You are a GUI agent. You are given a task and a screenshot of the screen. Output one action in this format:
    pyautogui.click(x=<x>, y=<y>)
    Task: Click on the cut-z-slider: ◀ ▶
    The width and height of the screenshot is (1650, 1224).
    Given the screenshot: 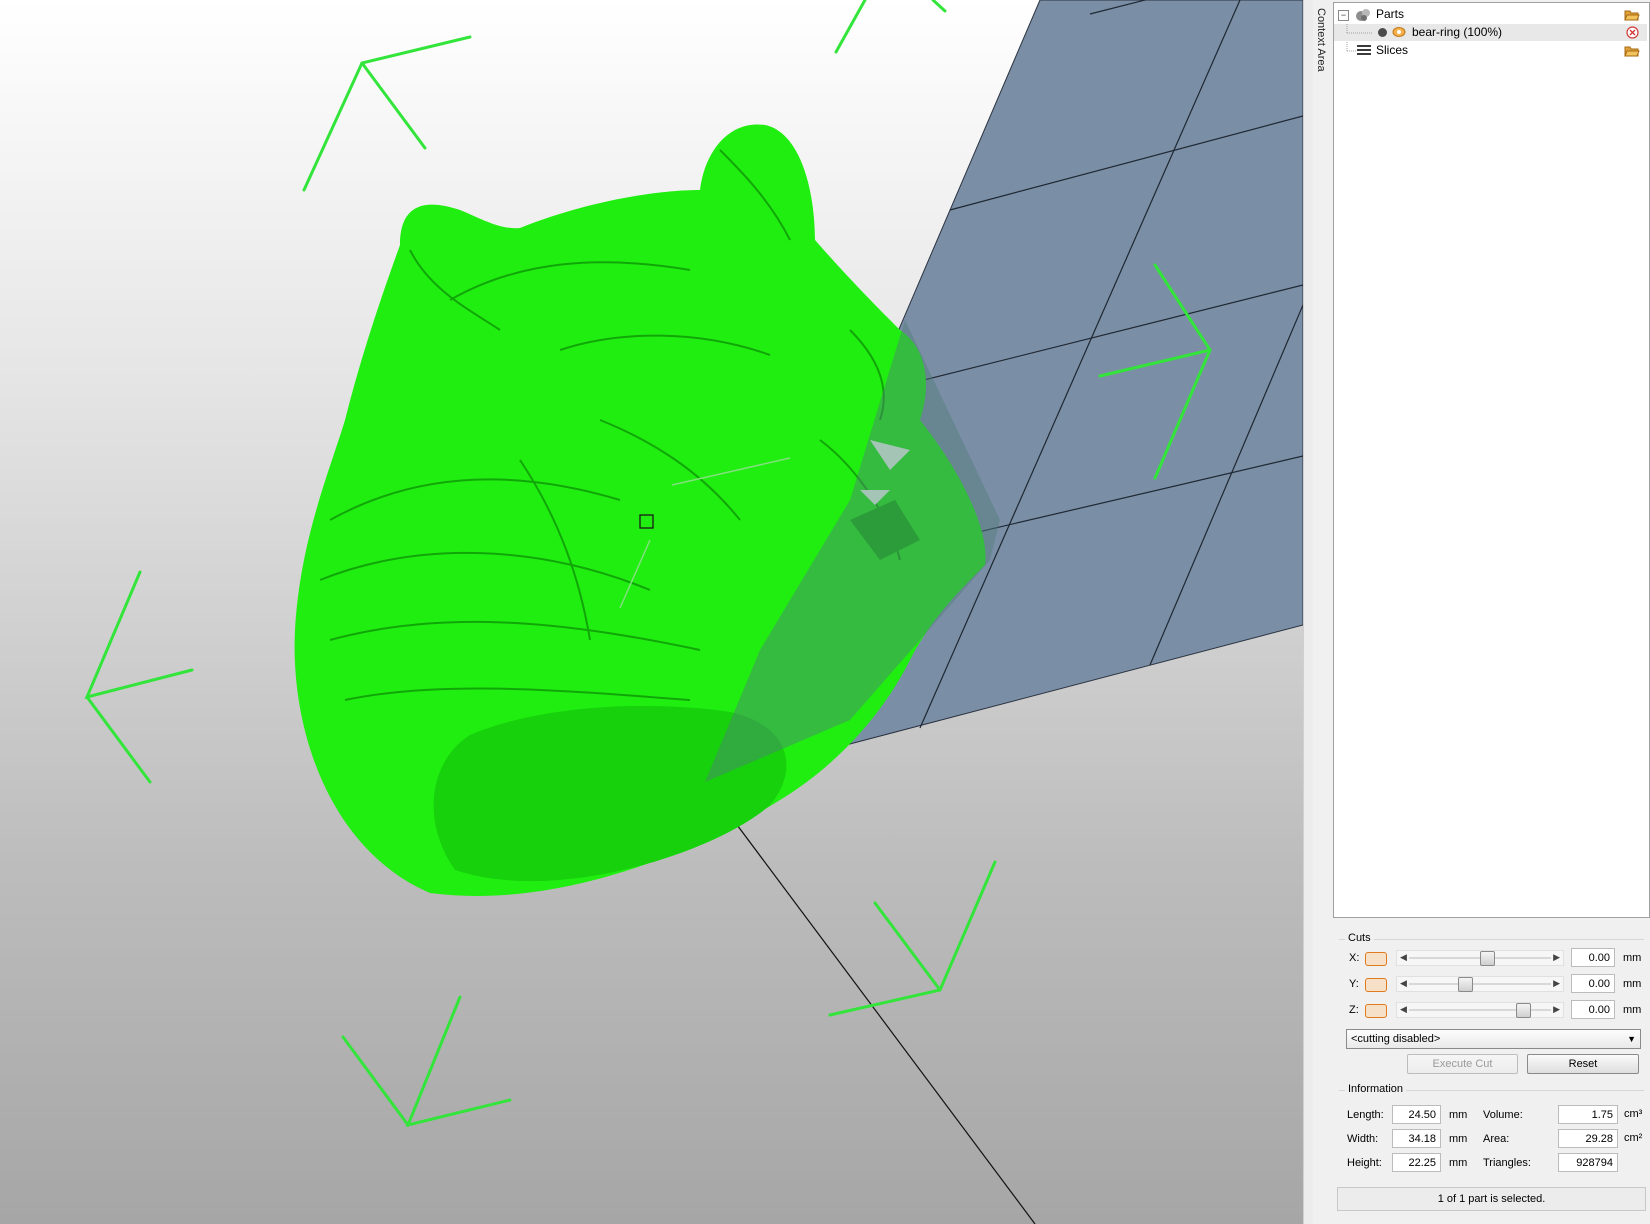 What is the action you would take?
    pyautogui.click(x=1480, y=1010)
    